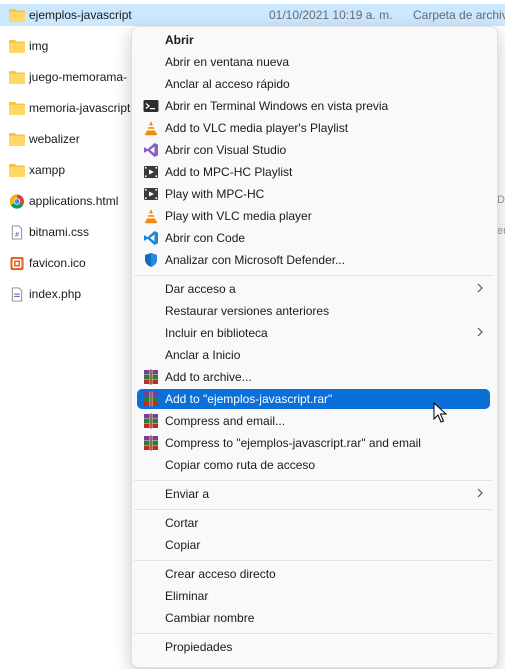 The height and width of the screenshot is (669, 505). What do you see at coordinates (220, 574) in the screenshot?
I see `menu-item-label: Crear acceso directo` at bounding box center [220, 574].